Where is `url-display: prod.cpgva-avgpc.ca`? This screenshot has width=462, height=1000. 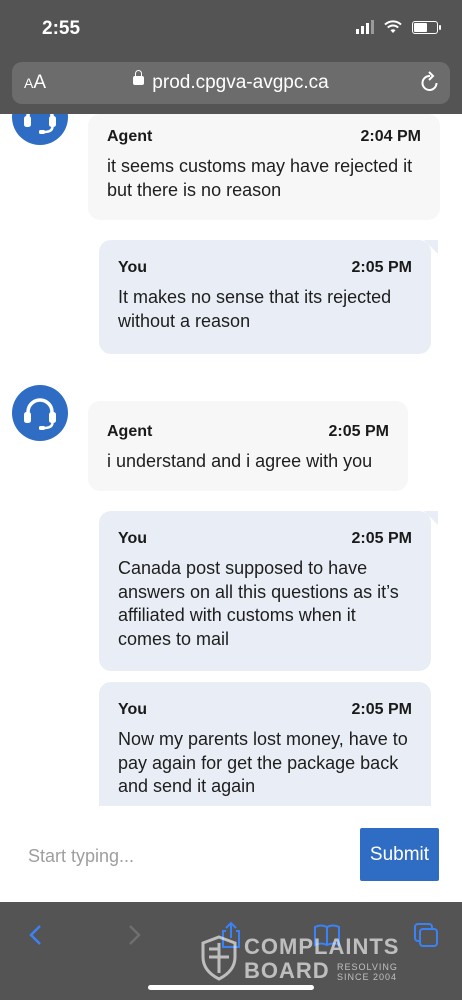 url-display: prod.cpgva-avgpc.ca is located at coordinates (231, 82).